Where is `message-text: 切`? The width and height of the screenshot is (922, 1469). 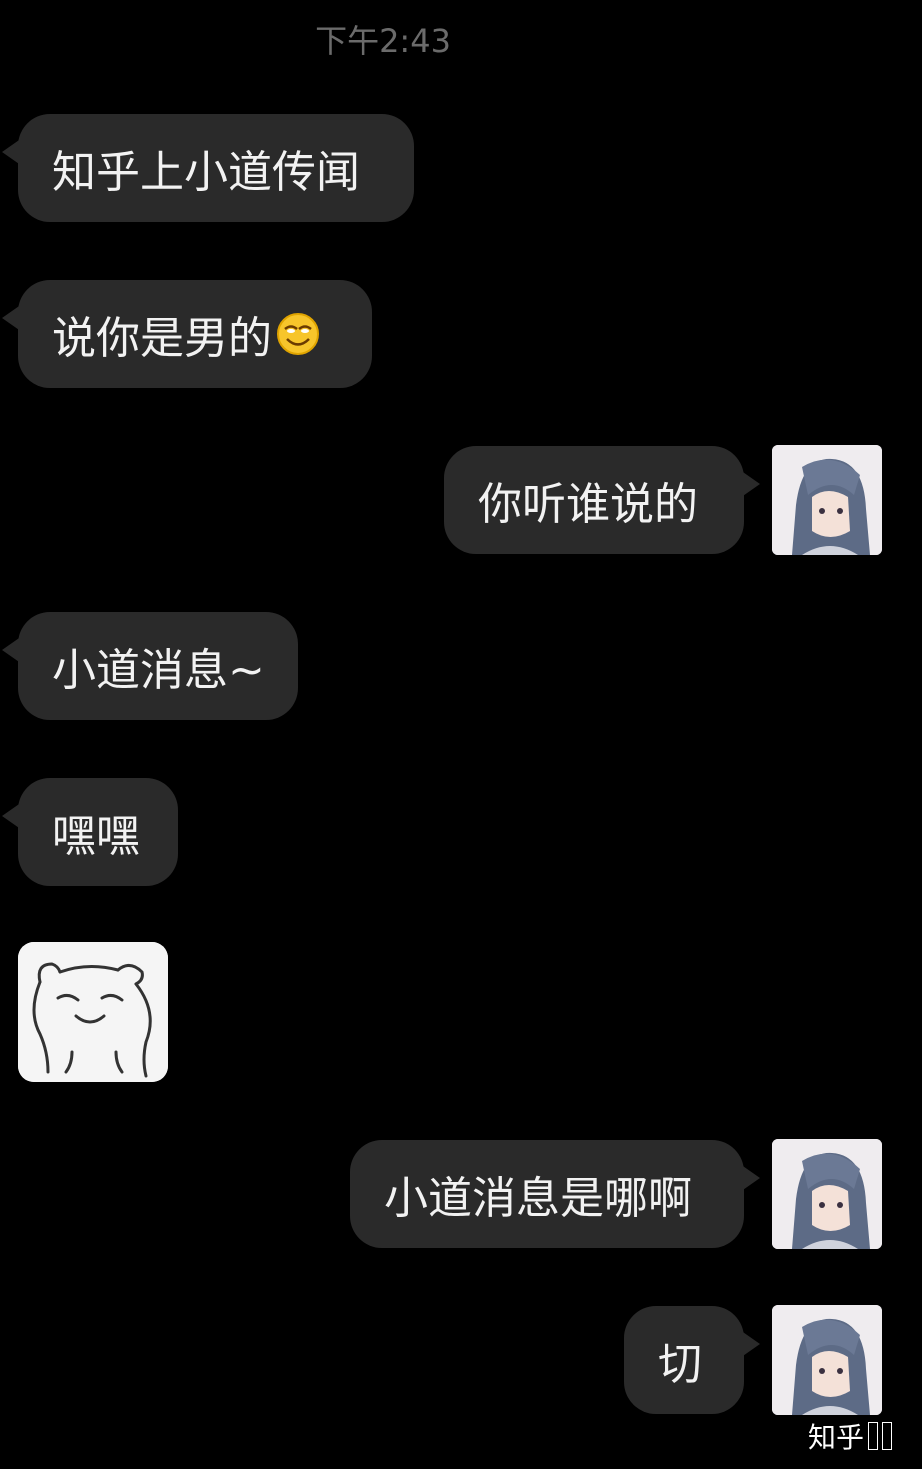 message-text: 切 is located at coordinates (680, 1364).